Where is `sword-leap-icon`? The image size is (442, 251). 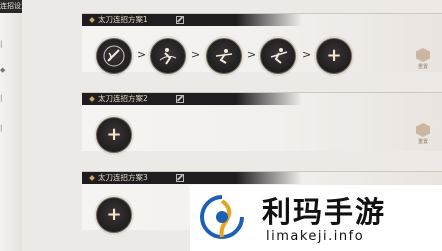
sword-leap-icon is located at coordinates (279, 56).